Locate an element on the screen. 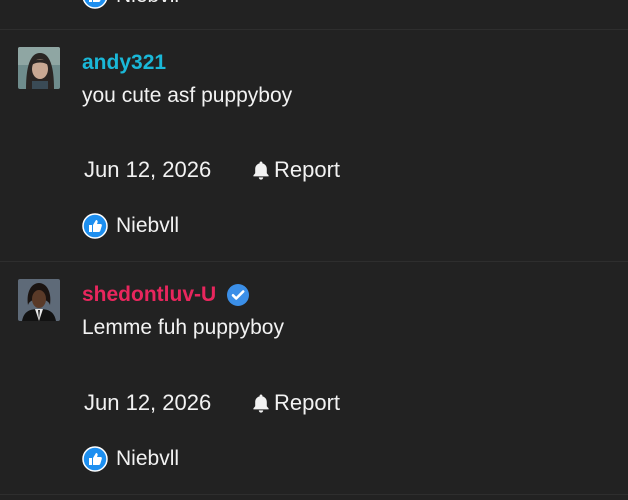 This screenshot has width=628, height=500. username: andy321 is located at coordinates (124, 63).